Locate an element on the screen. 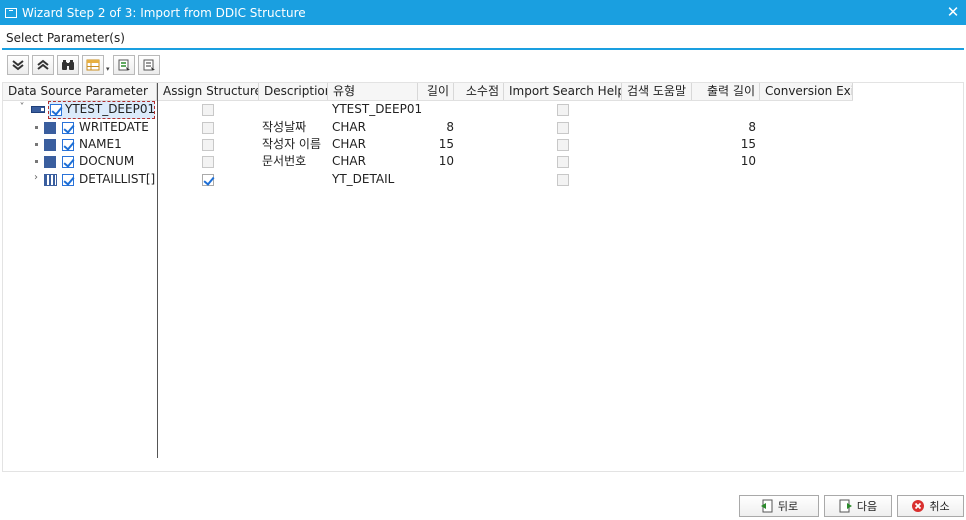  col-header-description: Description is located at coordinates (293, 91).